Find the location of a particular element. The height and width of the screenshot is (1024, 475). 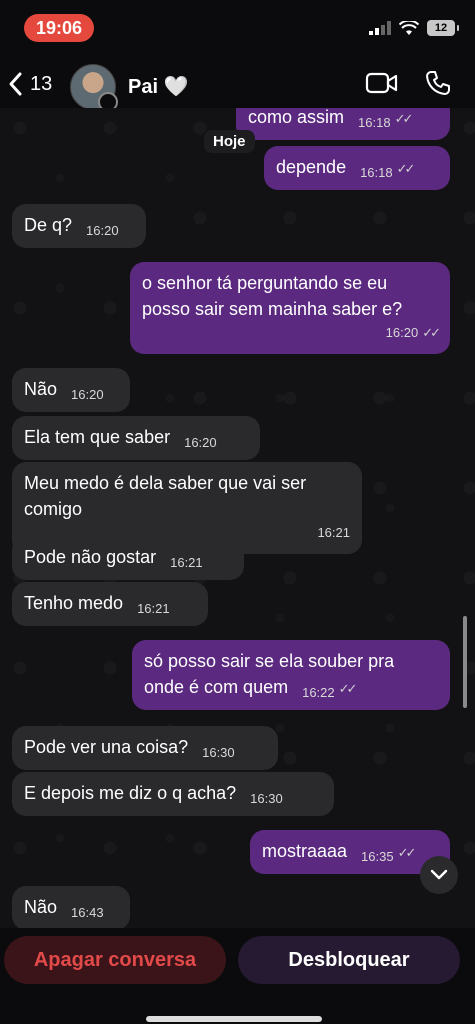

heart-emoji: 🤍 is located at coordinates (176, 87).